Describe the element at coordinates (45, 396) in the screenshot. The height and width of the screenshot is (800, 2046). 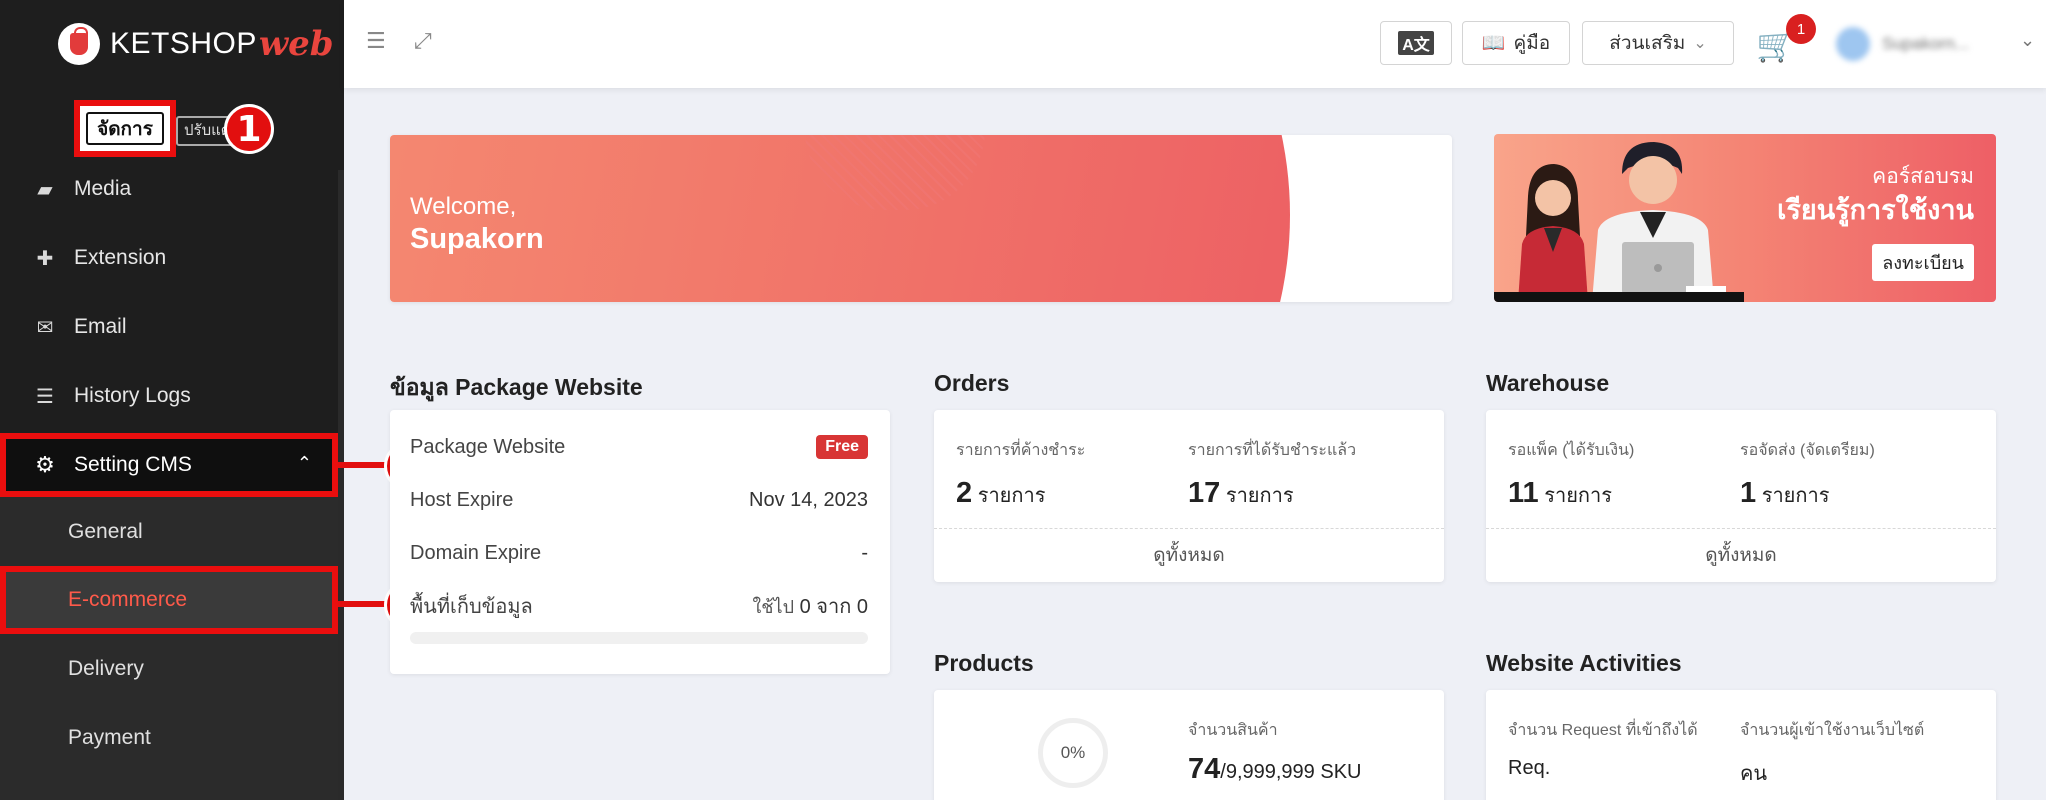
I see `list-icon: ☰` at that location.